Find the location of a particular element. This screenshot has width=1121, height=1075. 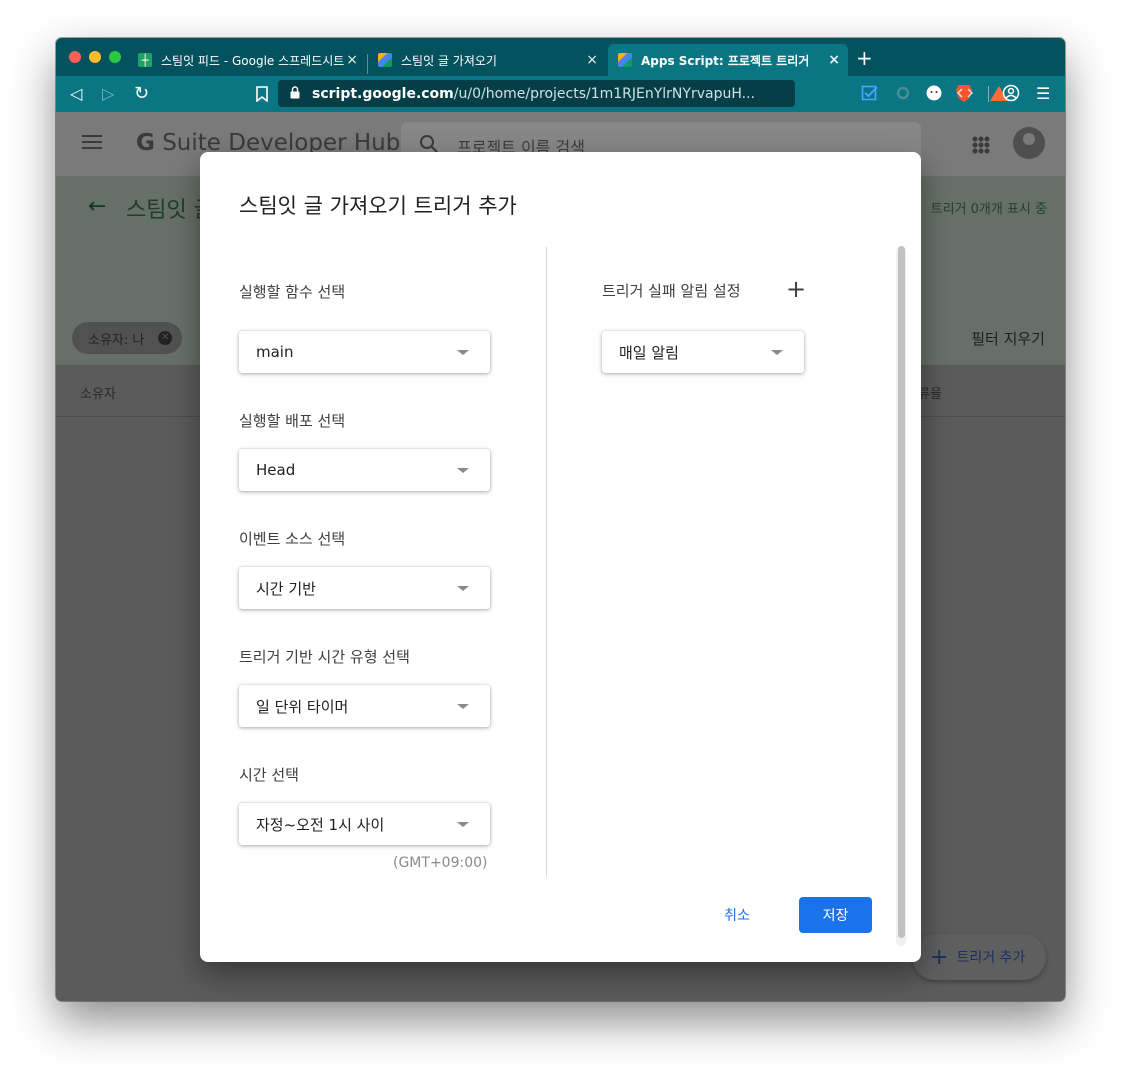

time-of-day-value: 자정~오전 1시 사이 is located at coordinates (320, 824).